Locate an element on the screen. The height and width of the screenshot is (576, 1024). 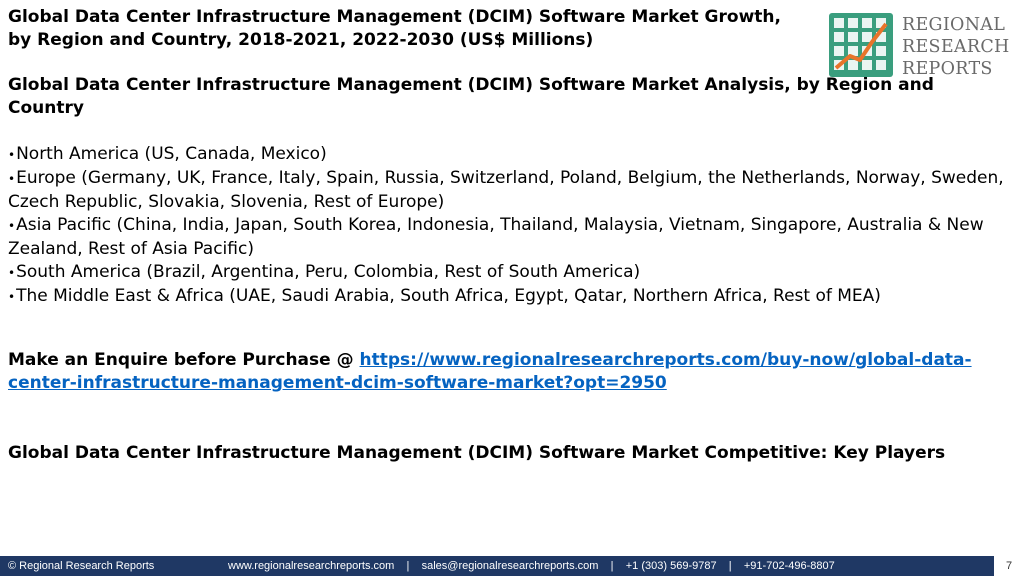
footer-copyright: © Regional Research Reports is located at coordinates (81, 566).